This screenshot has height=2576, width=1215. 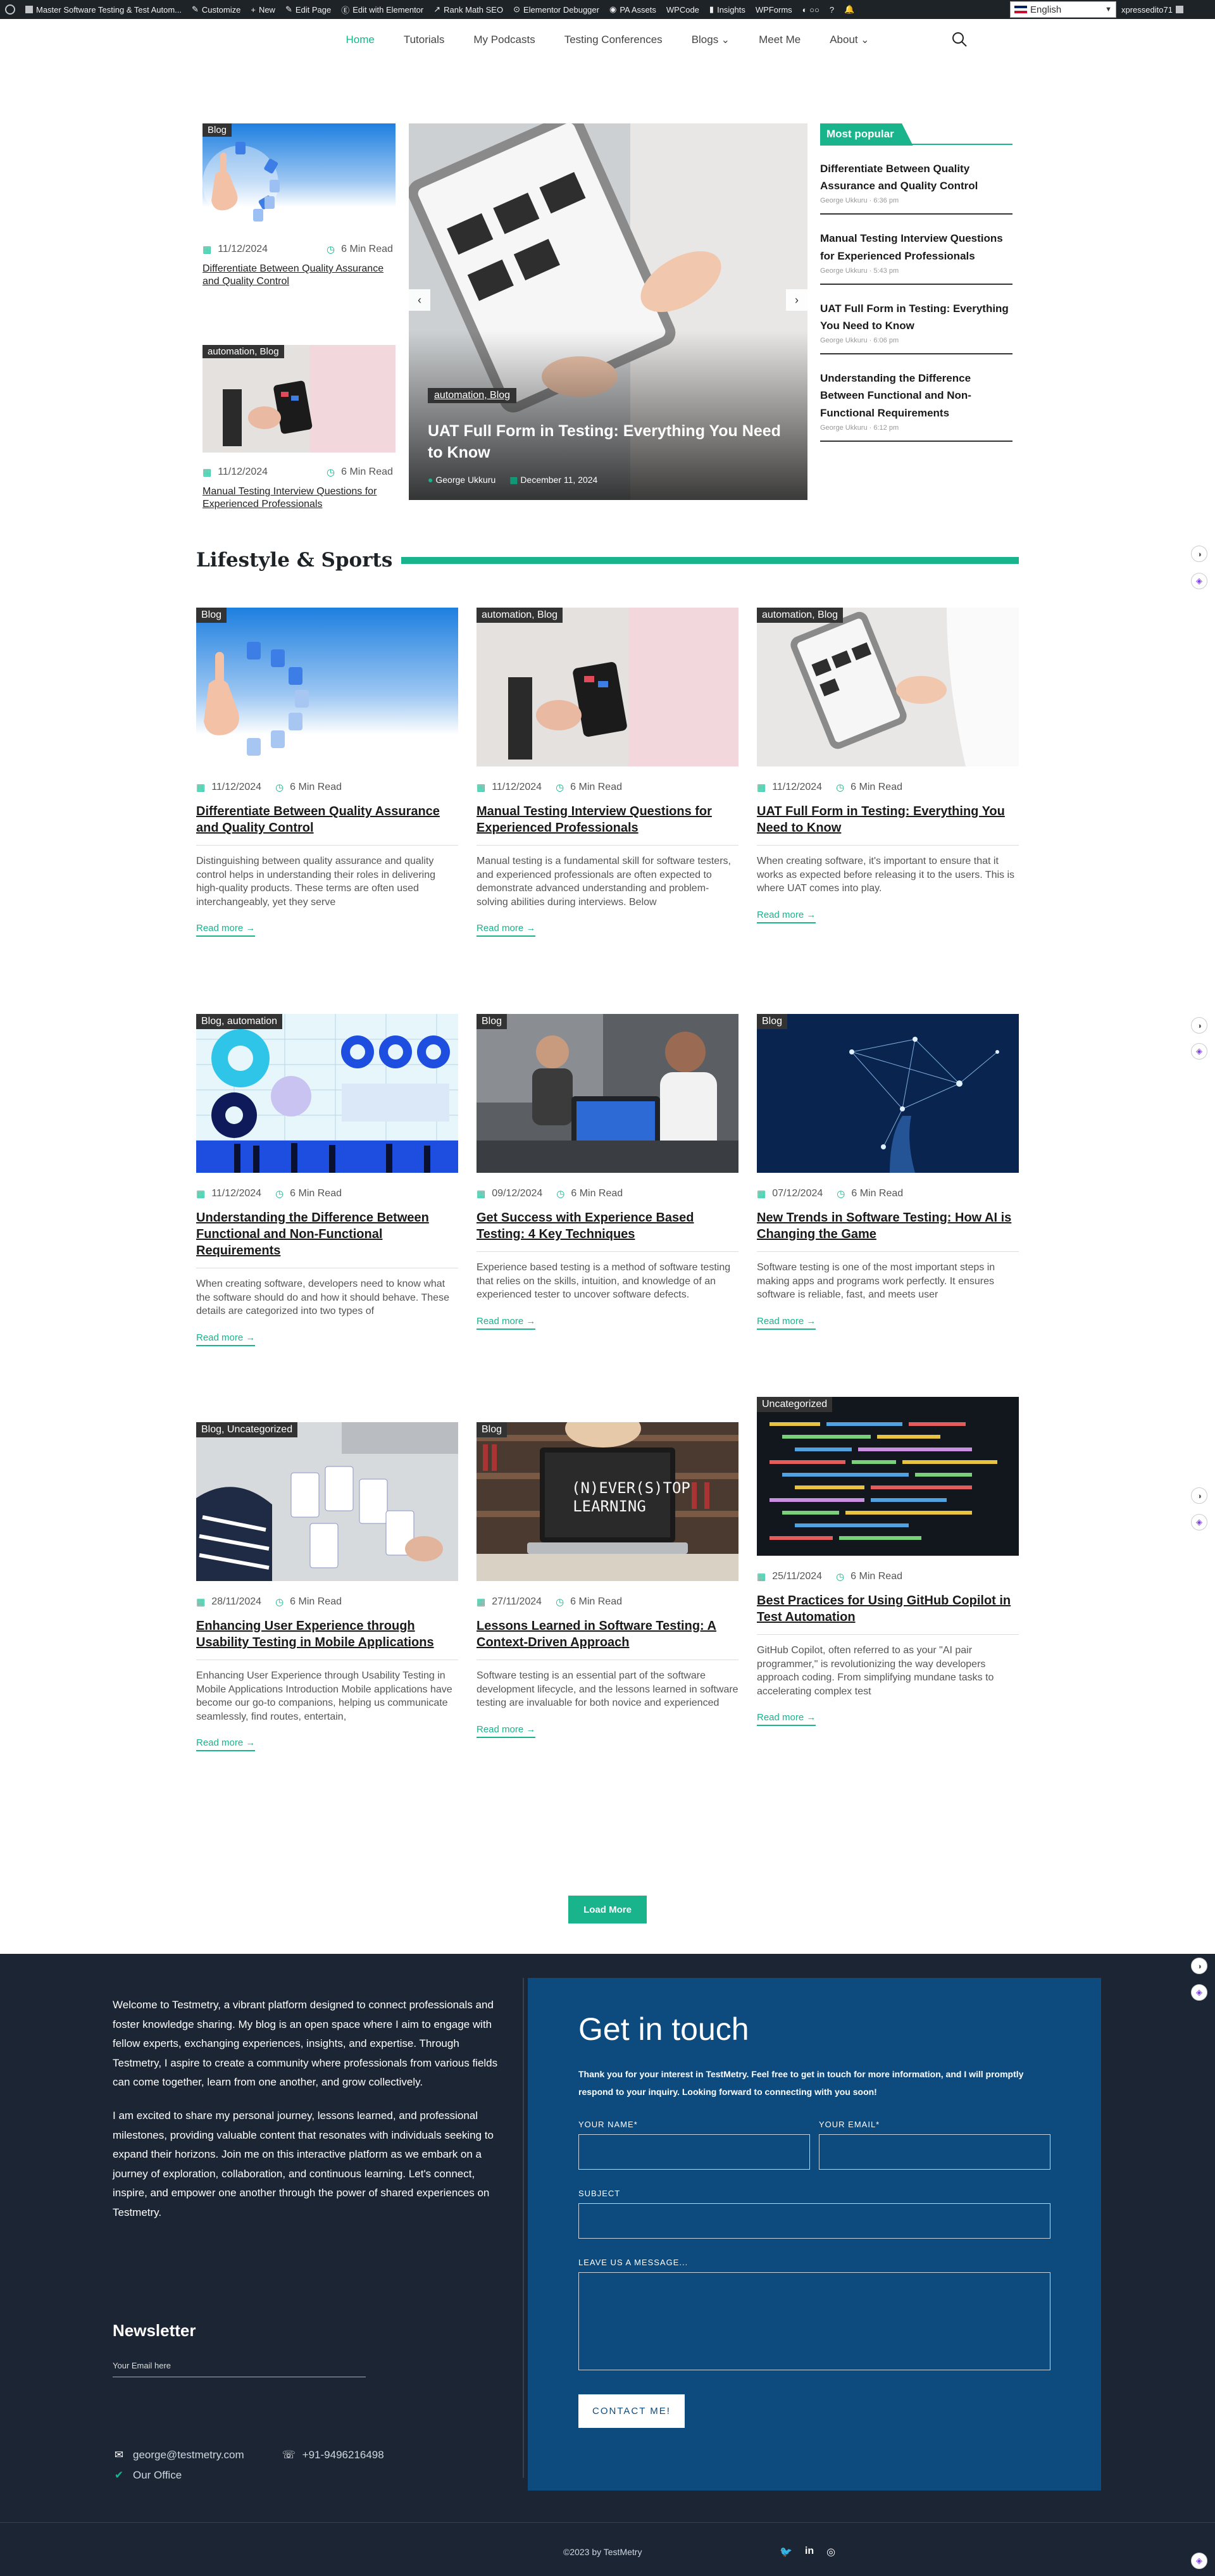 What do you see at coordinates (308, 9) in the screenshot?
I see `admin-bar-edit-page: ✎ Edit Page` at bounding box center [308, 9].